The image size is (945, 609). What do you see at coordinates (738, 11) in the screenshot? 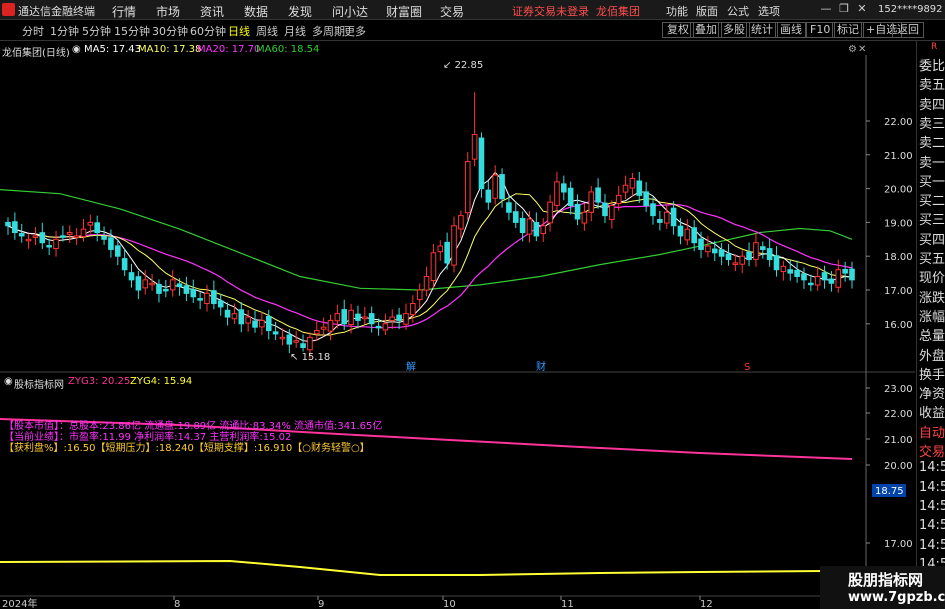
I see `menu-formula: 公式` at bounding box center [738, 11].